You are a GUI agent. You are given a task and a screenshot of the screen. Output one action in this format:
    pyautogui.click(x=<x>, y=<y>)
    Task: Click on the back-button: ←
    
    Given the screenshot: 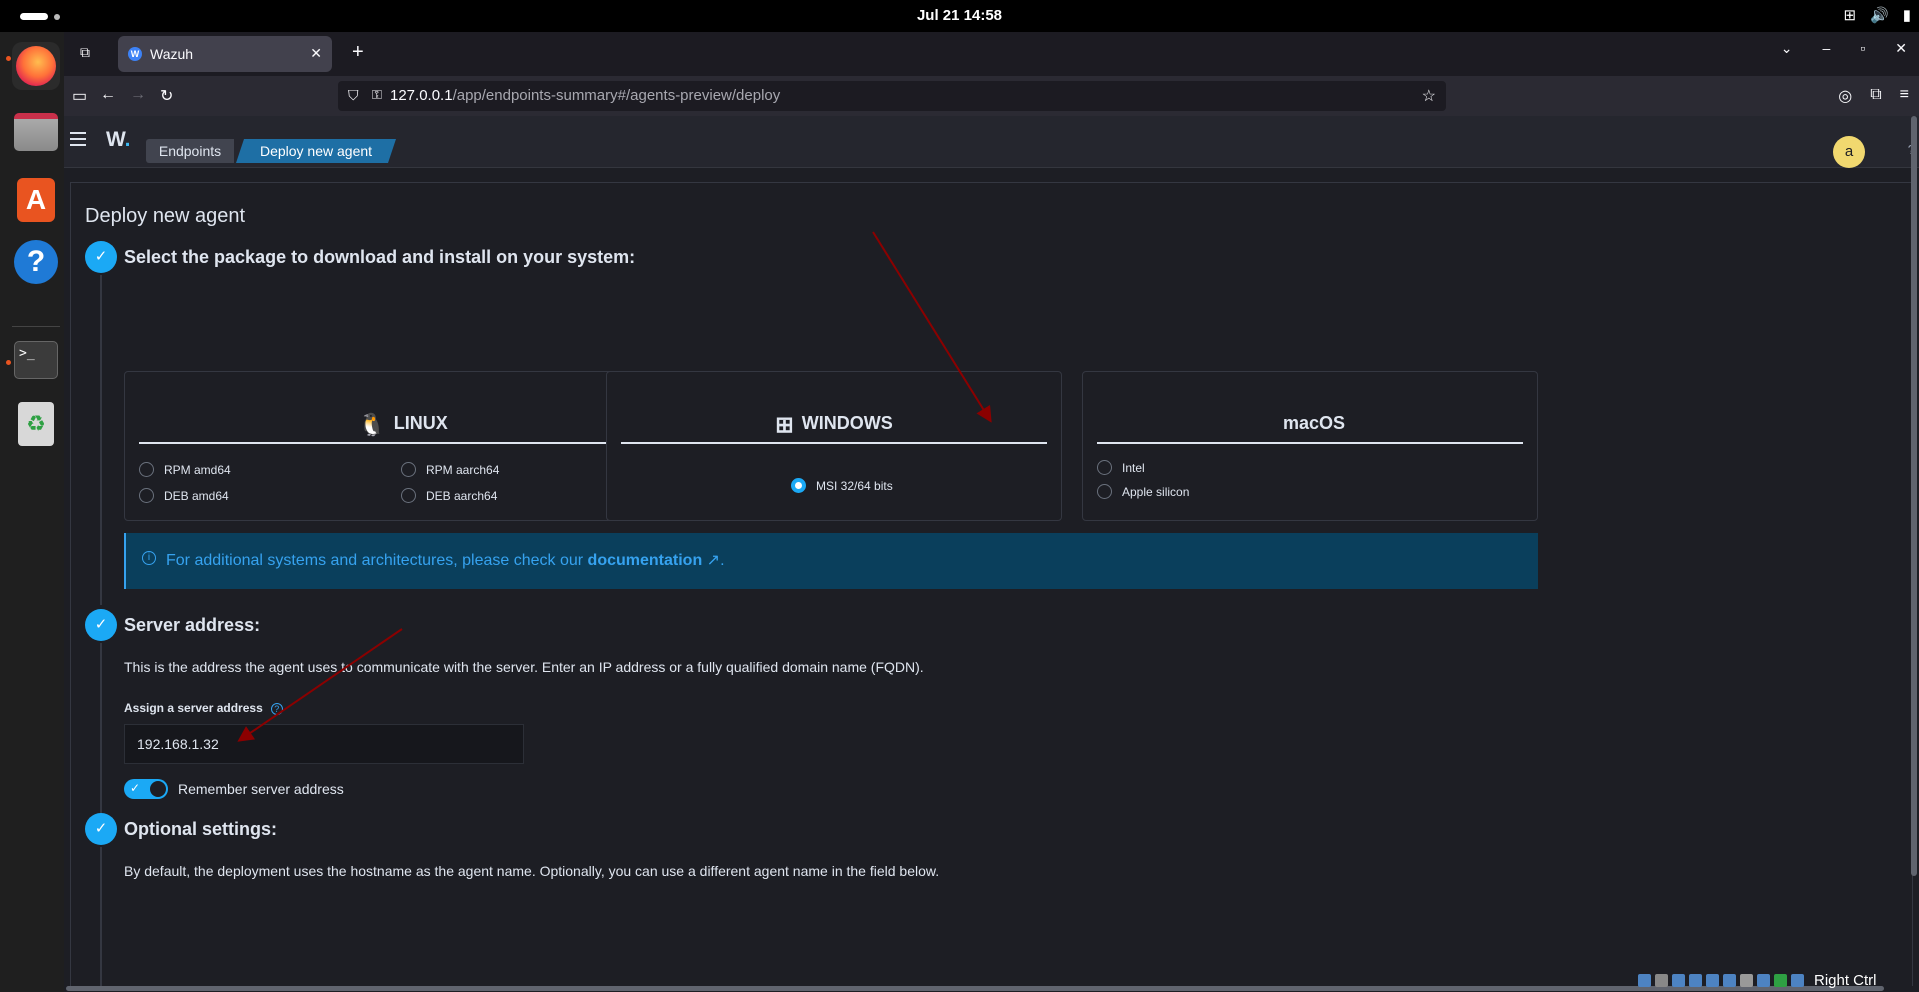 What is the action you would take?
    pyautogui.click(x=108, y=95)
    